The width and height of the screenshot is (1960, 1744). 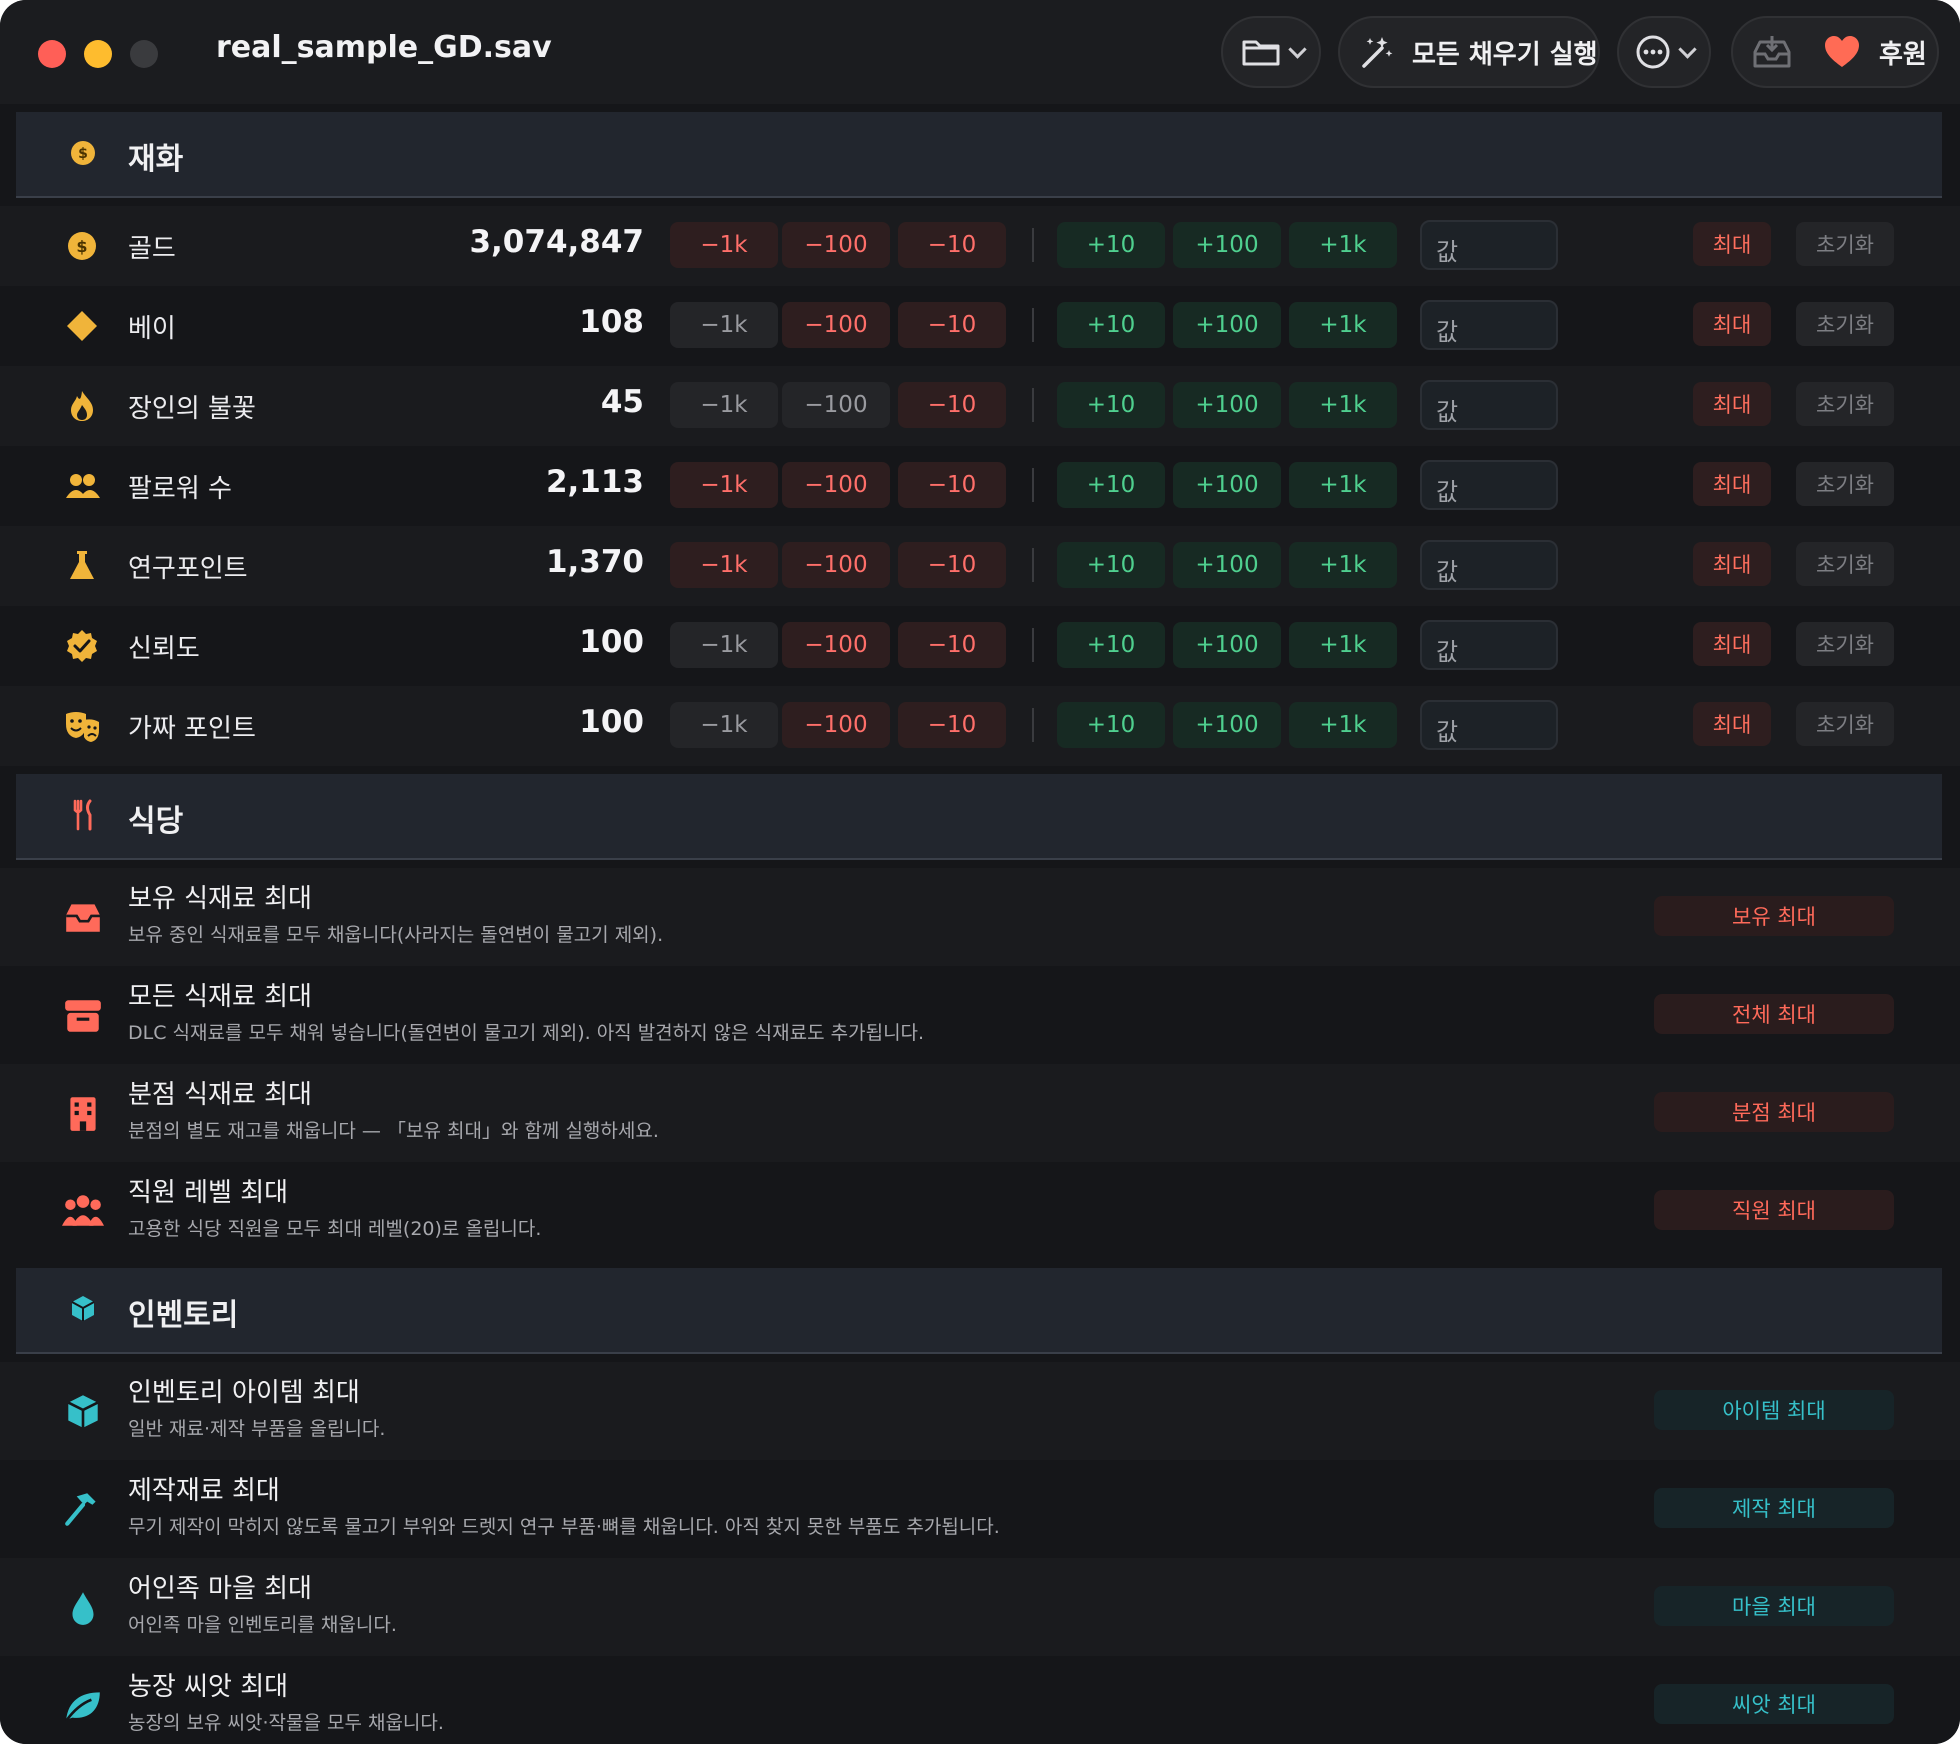 What do you see at coordinates (1469, 52) in the screenshot?
I see `fill-all-button: 모든 채우기 실행` at bounding box center [1469, 52].